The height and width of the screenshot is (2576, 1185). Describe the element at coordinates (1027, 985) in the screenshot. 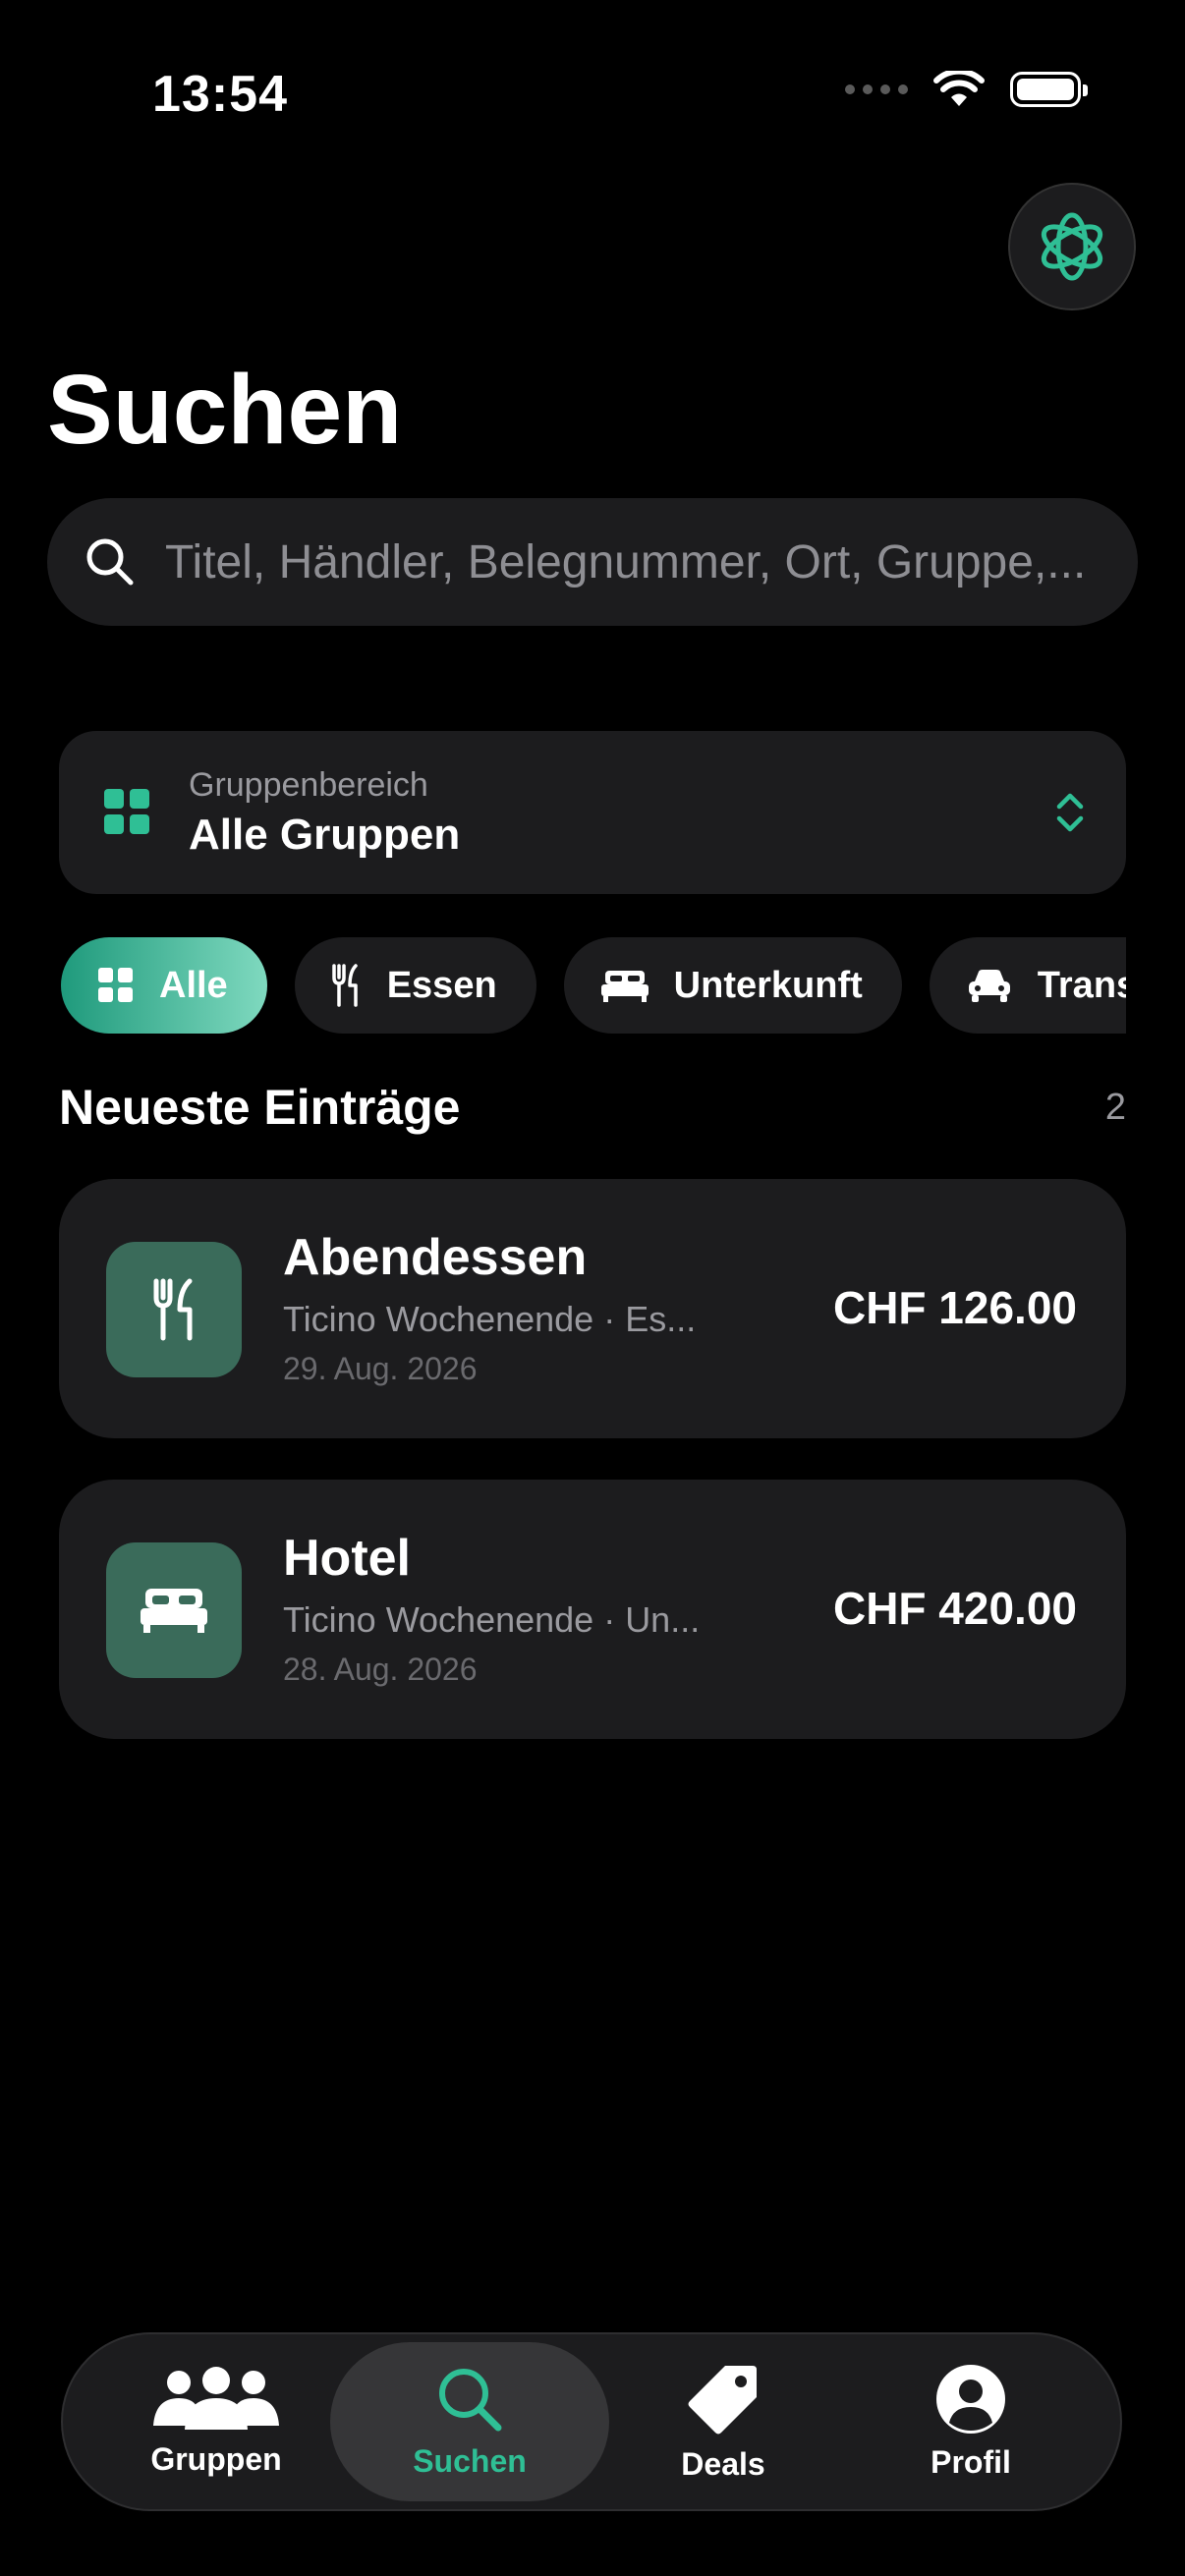

I see `filter-chip-transport: Transport` at that location.